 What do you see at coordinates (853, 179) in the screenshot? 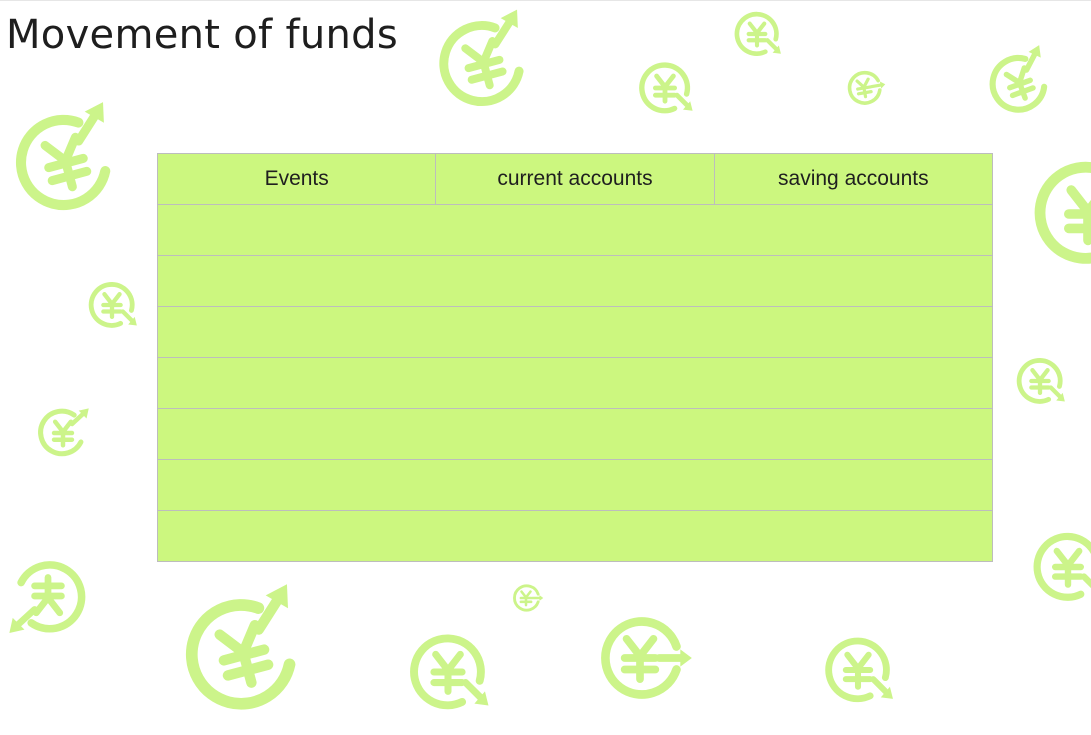
I see `column-header-saving-accounts: saving accounts` at bounding box center [853, 179].